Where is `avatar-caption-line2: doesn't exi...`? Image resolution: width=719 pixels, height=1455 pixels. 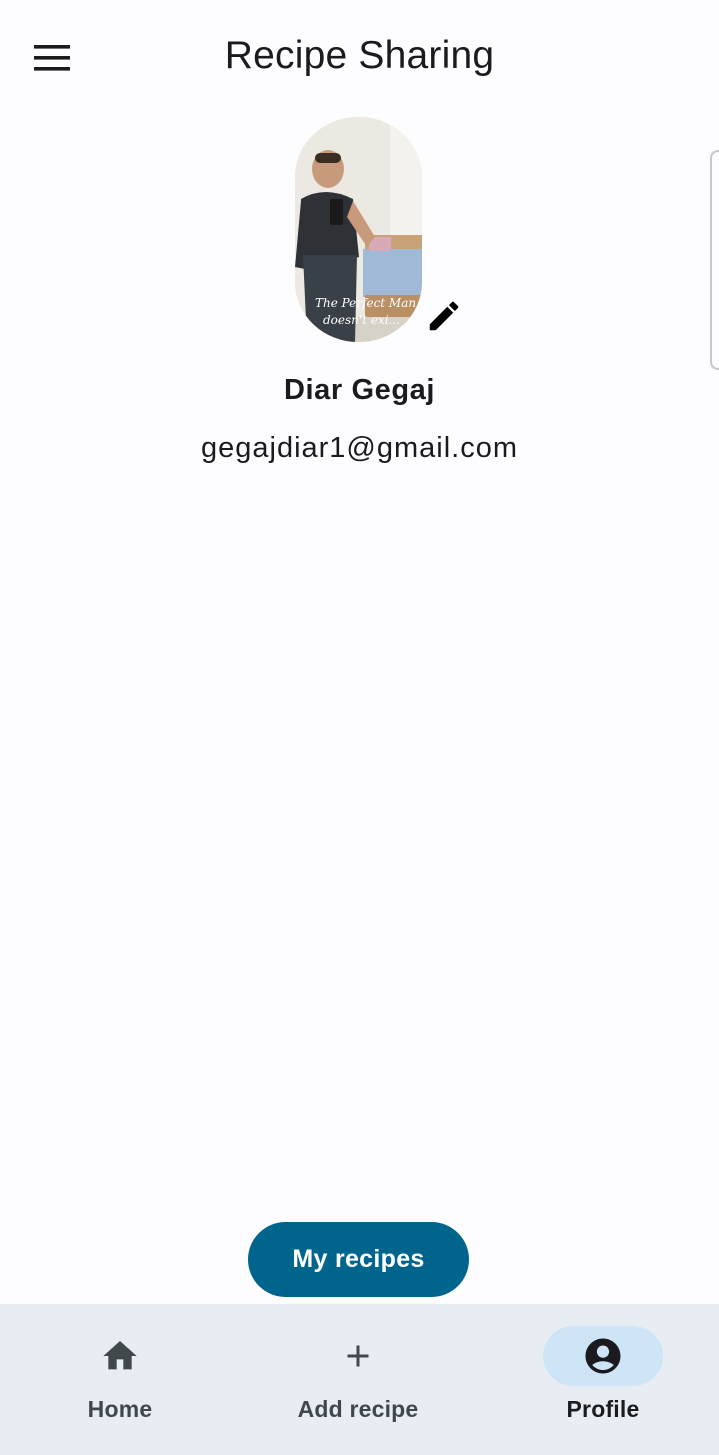 avatar-caption-line2: doesn't exi... is located at coordinates (361, 320).